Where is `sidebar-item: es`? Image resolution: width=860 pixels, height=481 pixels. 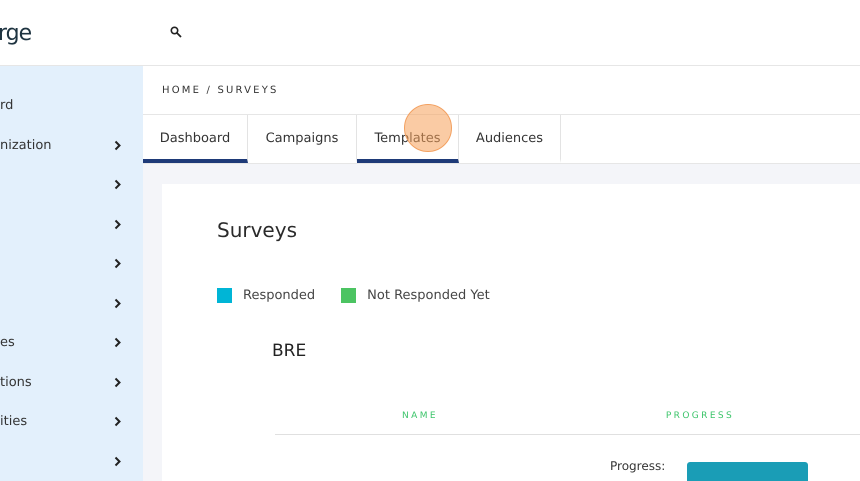 sidebar-item: es is located at coordinates (7, 342).